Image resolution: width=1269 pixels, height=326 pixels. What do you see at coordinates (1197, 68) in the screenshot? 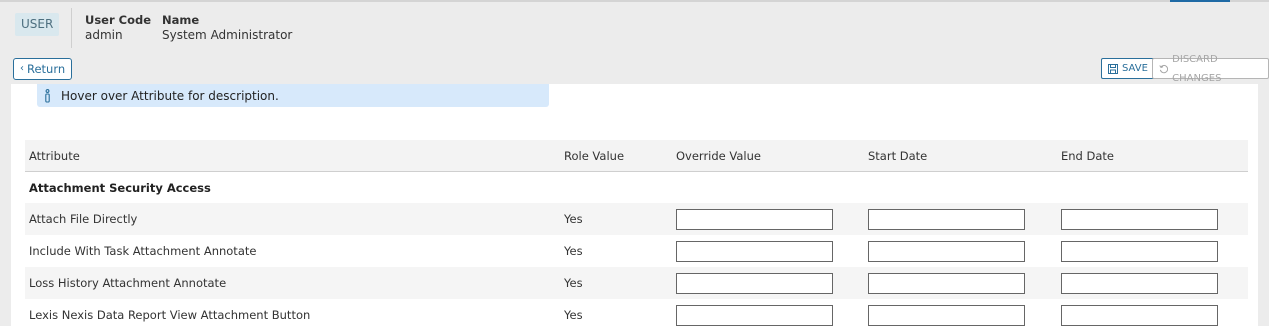
I see `discard-label: DISCARD CHANGES` at bounding box center [1197, 68].